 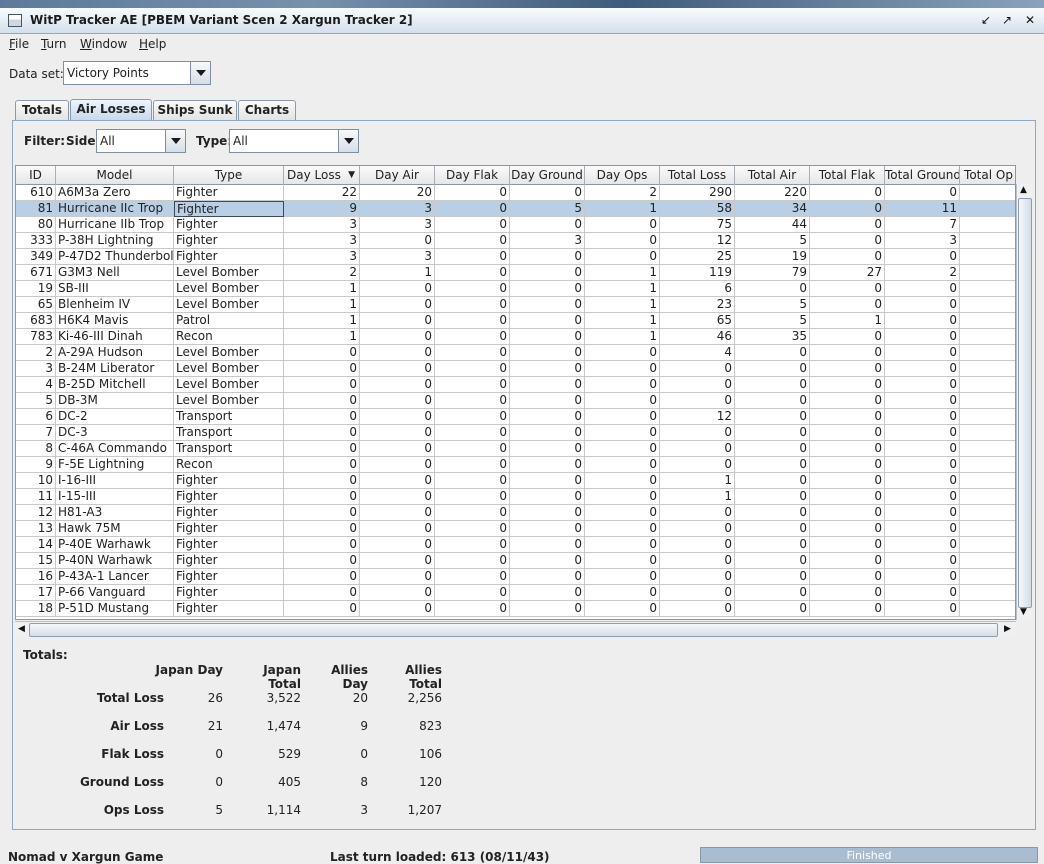 I want to click on scroll-up-icon: ▲, so click(x=1023, y=190).